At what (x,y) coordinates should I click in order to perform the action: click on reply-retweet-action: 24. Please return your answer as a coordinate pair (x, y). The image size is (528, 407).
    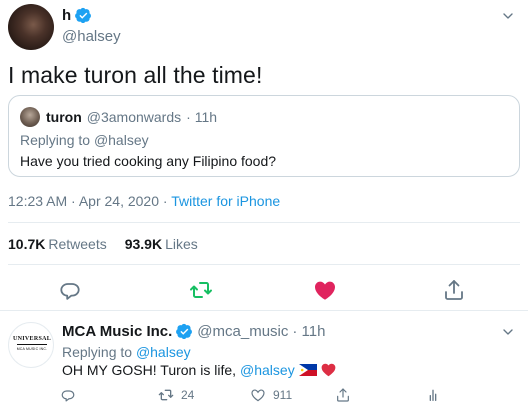
    Looking at the image, I should click on (176, 395).